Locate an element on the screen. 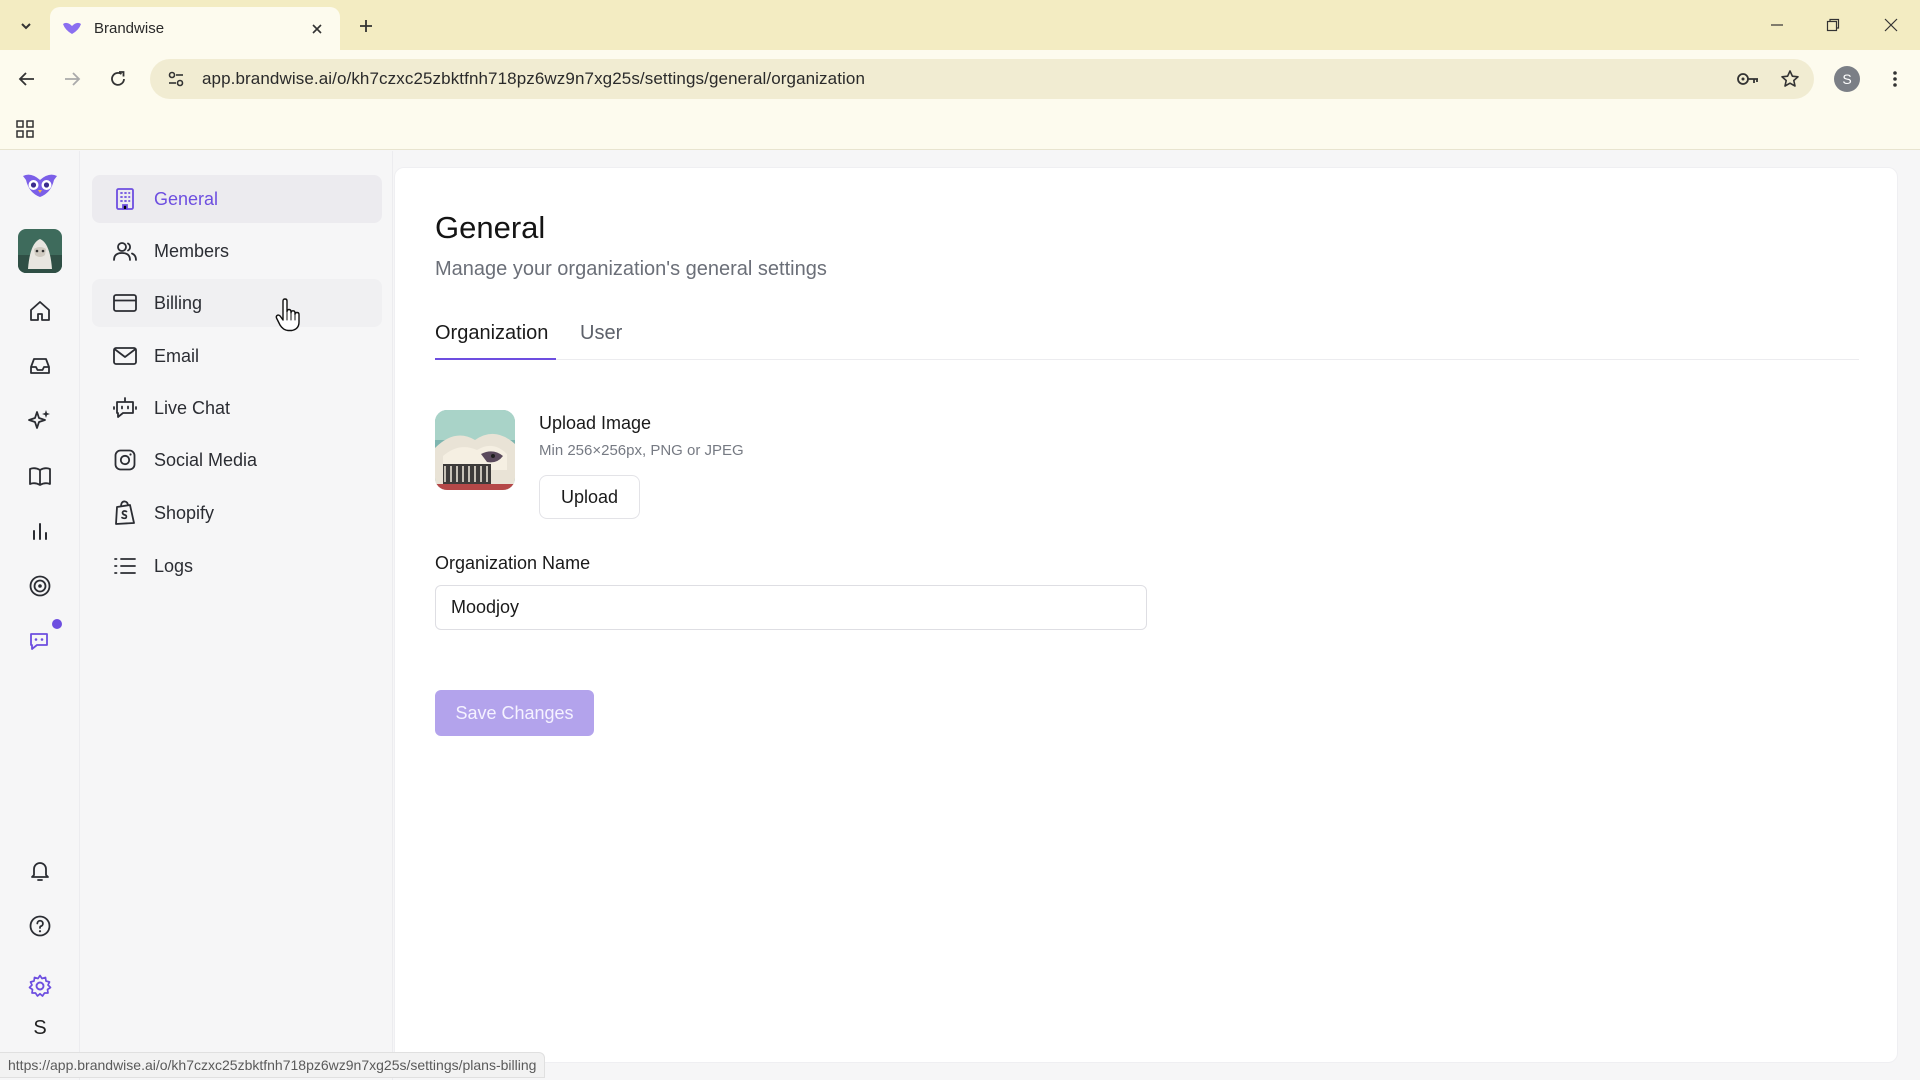  rail-ai is located at coordinates (40, 421).